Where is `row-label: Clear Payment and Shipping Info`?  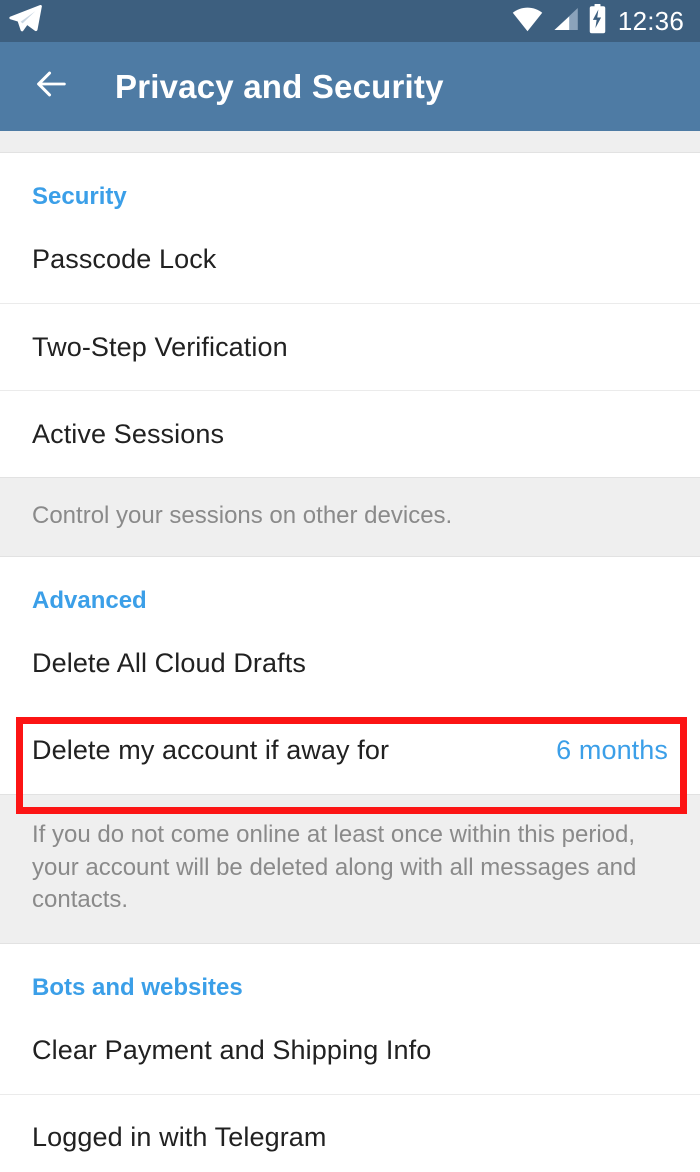
row-label: Clear Payment and Shipping Info is located at coordinates (232, 1049).